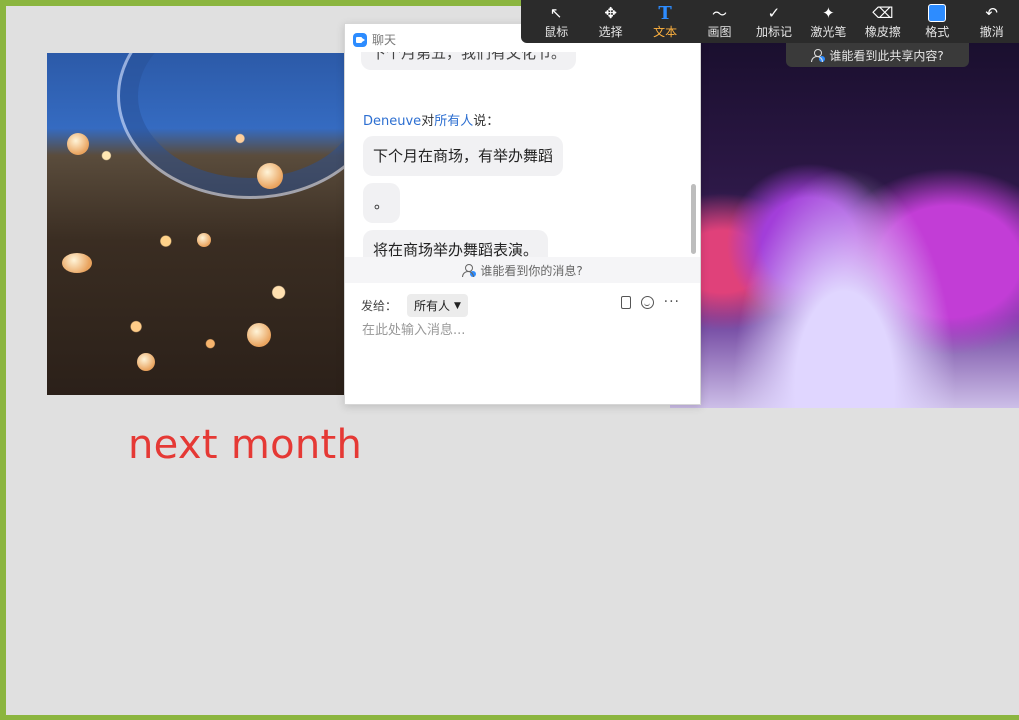 The image size is (1019, 720). What do you see at coordinates (195, 224) in the screenshot?
I see `mall-photo` at bounding box center [195, 224].